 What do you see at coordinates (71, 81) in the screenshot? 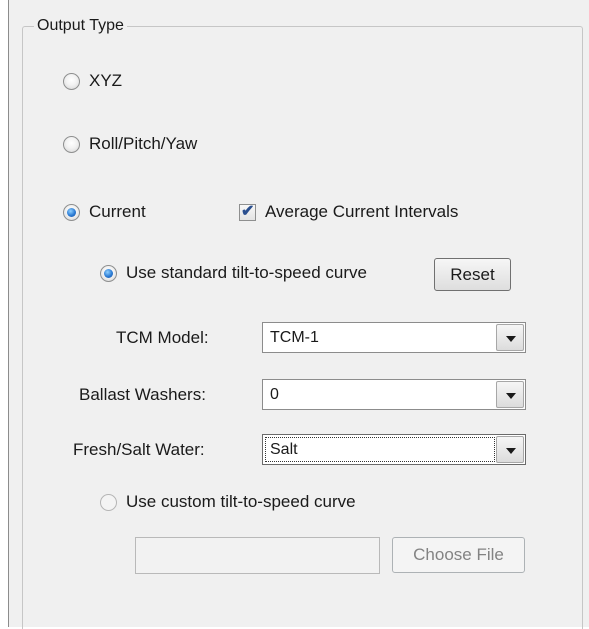
I see `xyz-radio` at bounding box center [71, 81].